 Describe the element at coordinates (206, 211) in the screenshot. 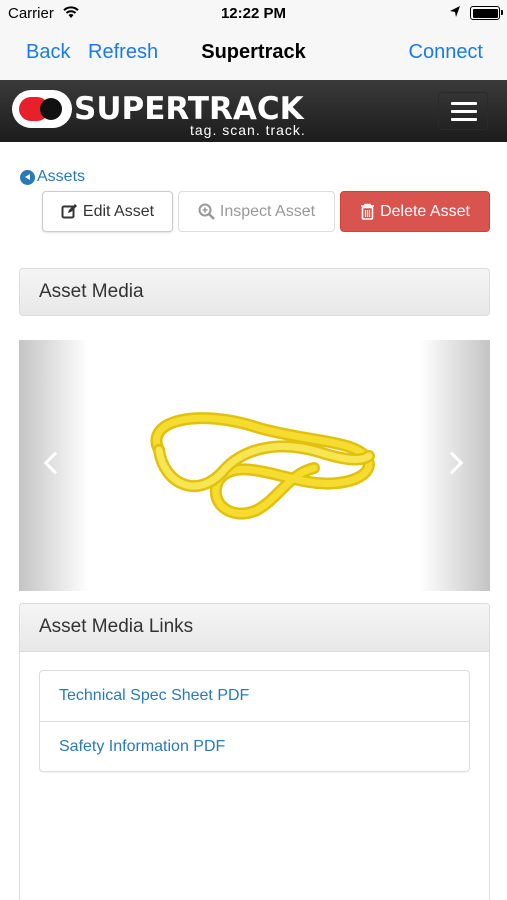

I see `search-plus-icon` at that location.